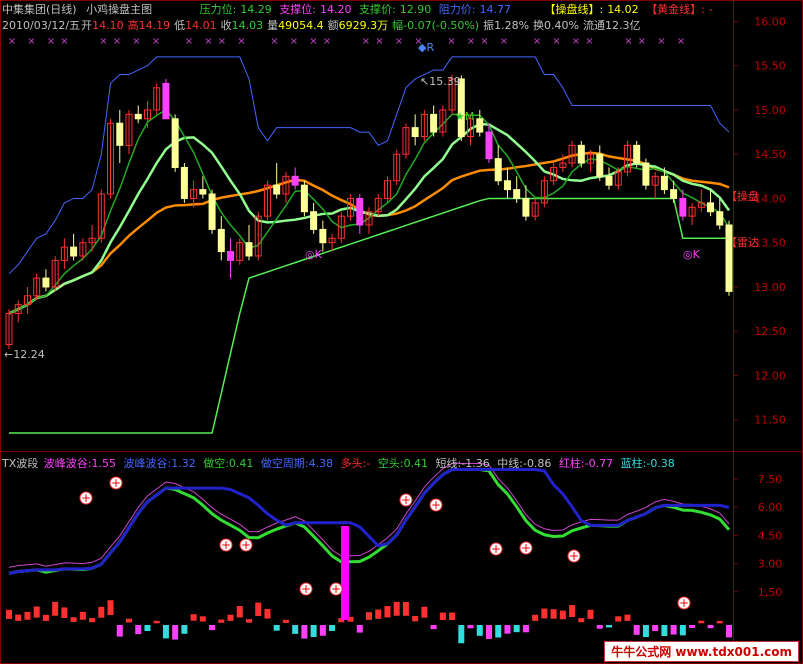  I want to click on float-label: 流通, so click(593, 25).